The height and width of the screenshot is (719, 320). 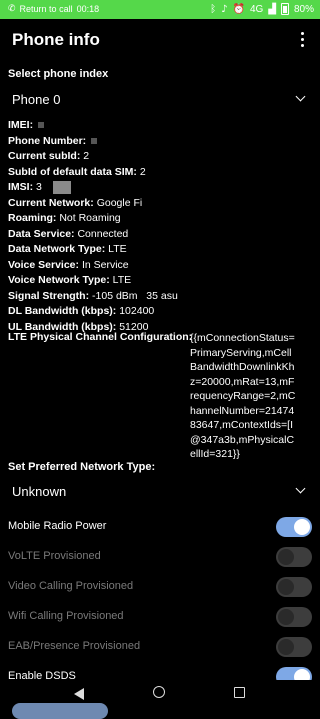 I want to click on switch-eab-presence-provisioned: EAB/Presence Provisioned, so click(x=160, y=647).